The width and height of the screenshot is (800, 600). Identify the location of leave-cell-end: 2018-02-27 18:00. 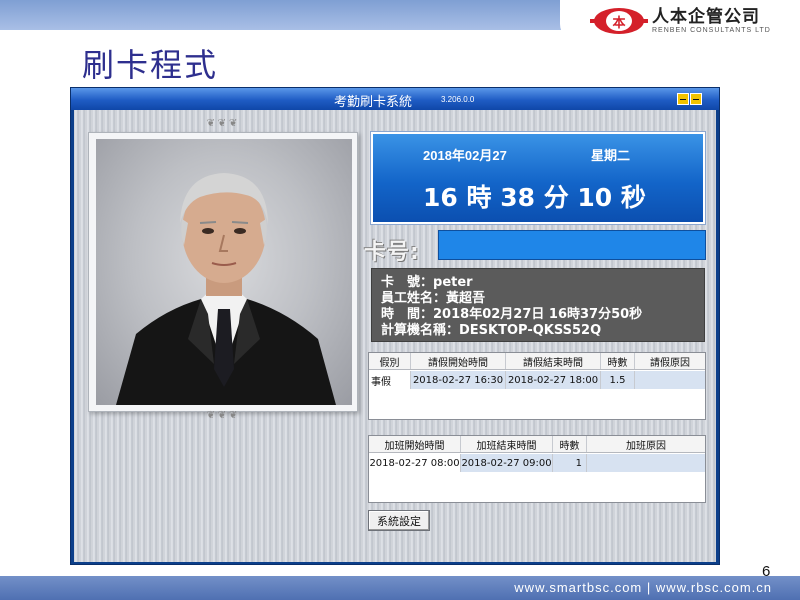
(553, 380).